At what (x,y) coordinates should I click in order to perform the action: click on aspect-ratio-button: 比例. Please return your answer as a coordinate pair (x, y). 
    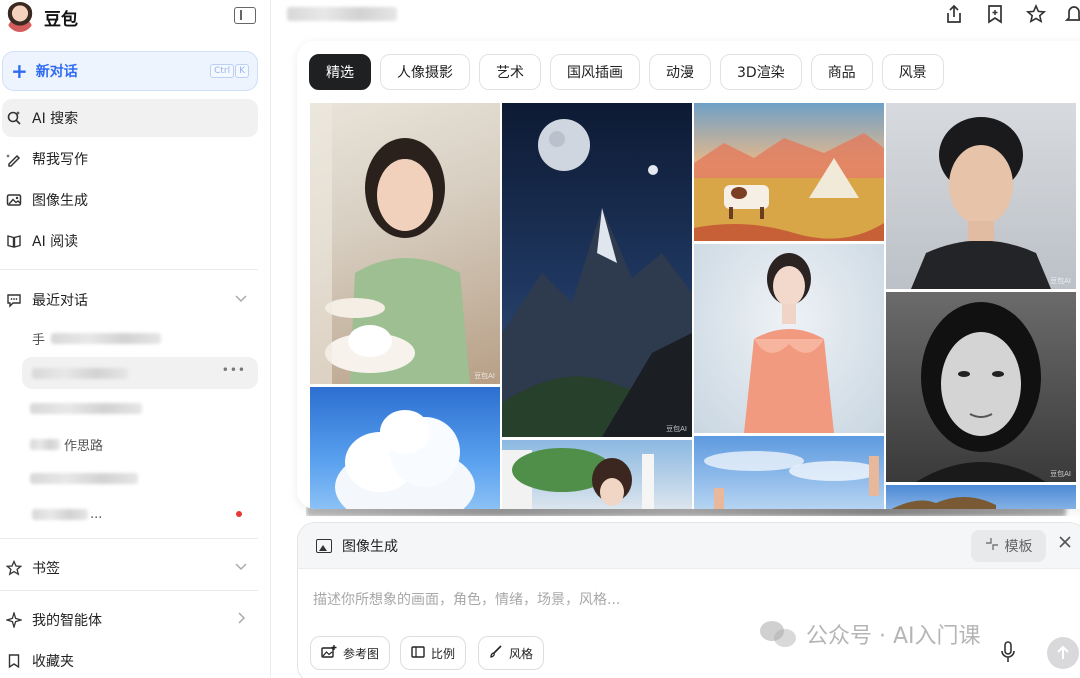
    Looking at the image, I should click on (433, 653).